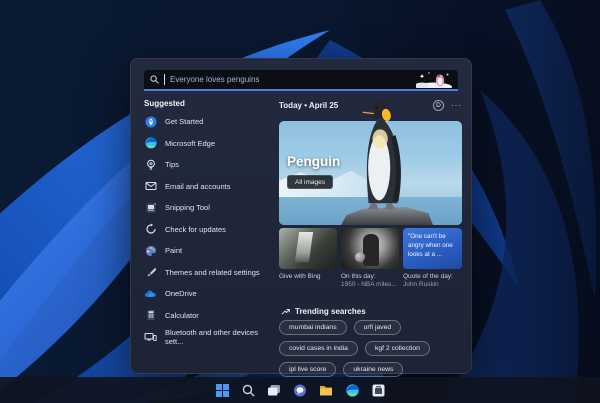 The width and height of the screenshot is (600, 403). Describe the element at coordinates (150, 293) in the screenshot. I see `onedrive-cloud-icon` at that location.